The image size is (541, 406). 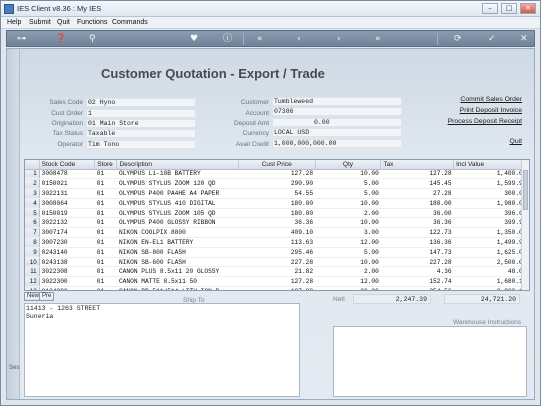 What do you see at coordinates (417, 272) in the screenshot?
I see `table-cell: 4.36` at bounding box center [417, 272].